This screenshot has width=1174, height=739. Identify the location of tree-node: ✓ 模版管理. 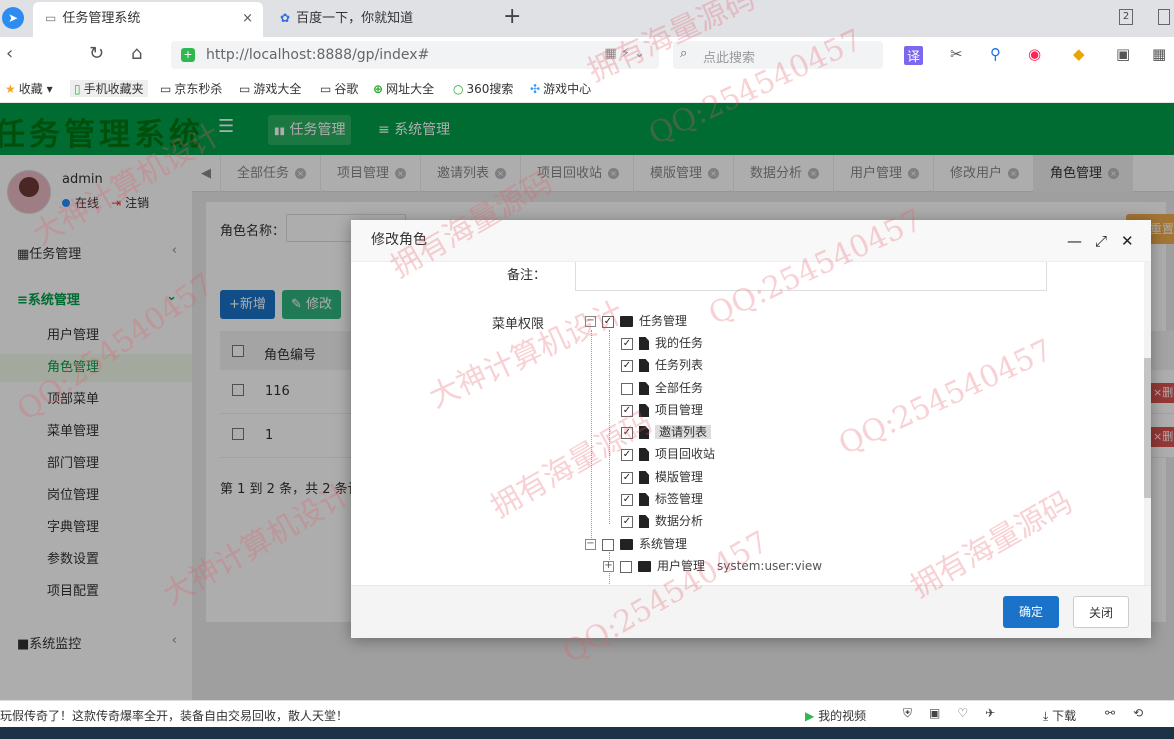
(662, 477).